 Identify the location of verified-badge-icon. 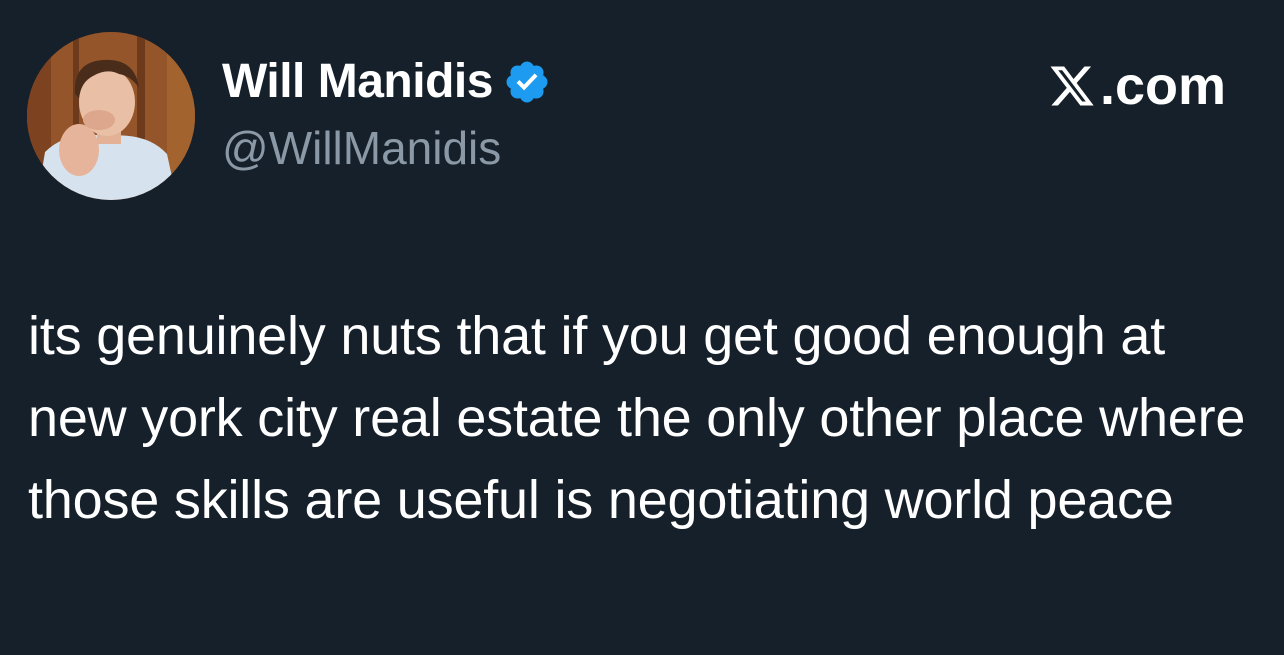
(527, 82).